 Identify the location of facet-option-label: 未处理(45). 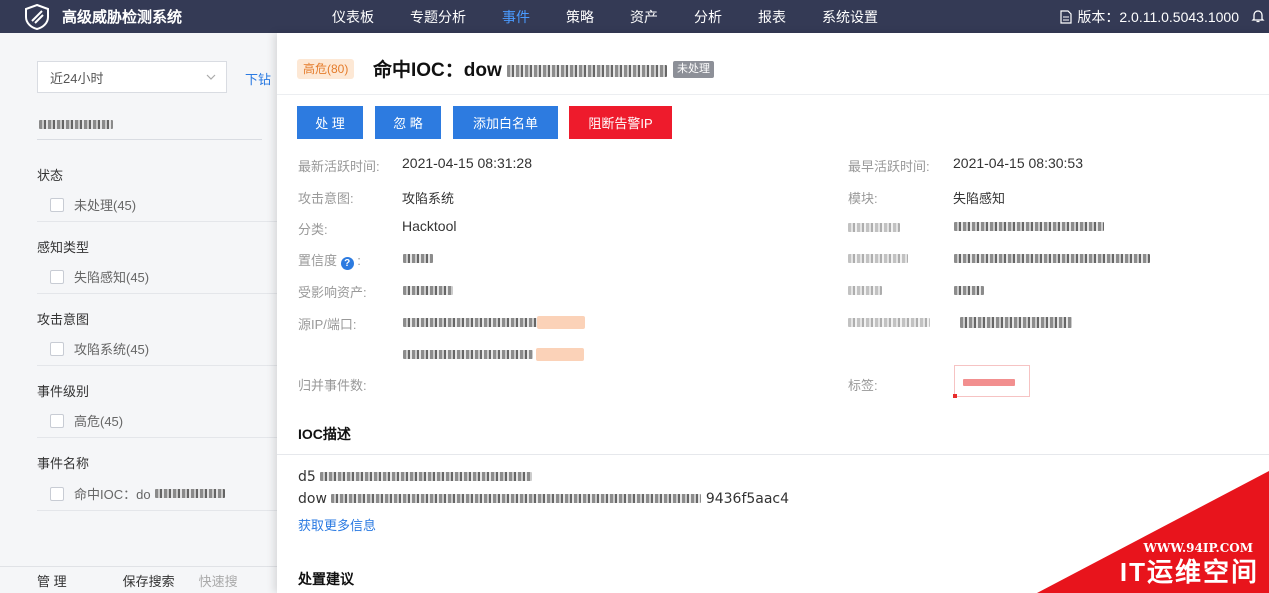
(105, 205).